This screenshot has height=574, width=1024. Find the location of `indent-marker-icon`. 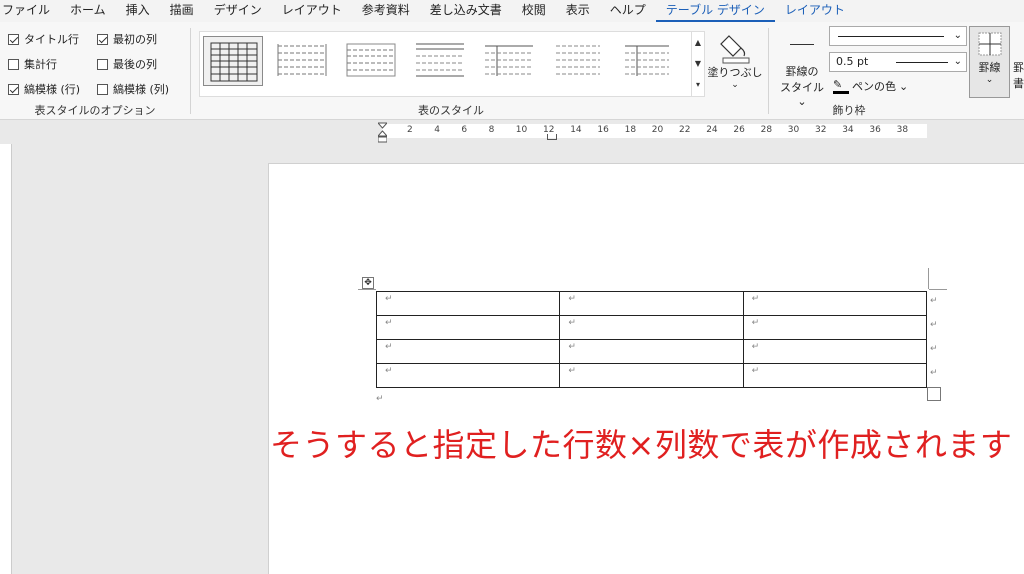

indent-marker-icon is located at coordinates (382, 134).